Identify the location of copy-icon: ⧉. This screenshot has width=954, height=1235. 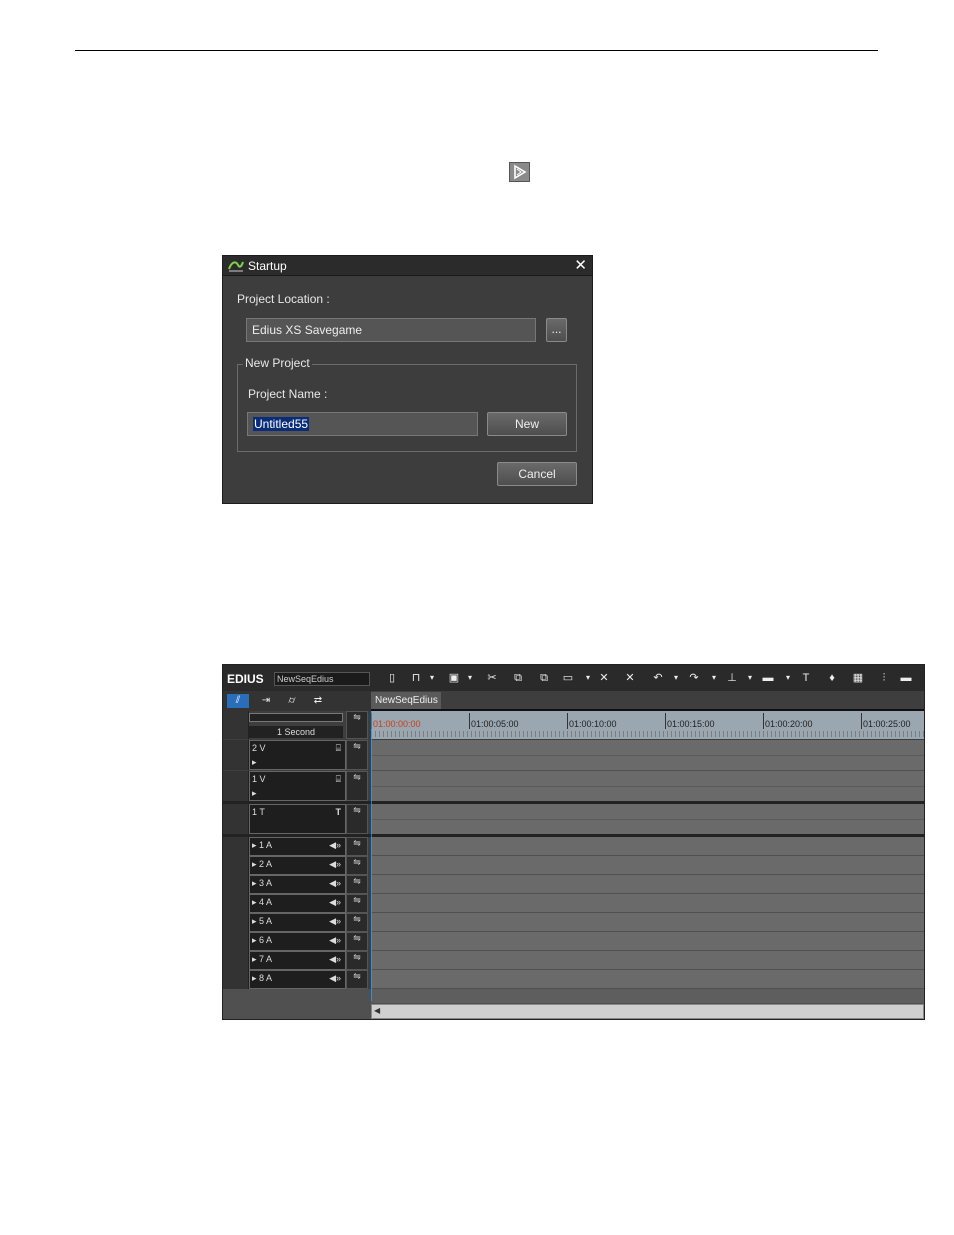
(518, 678).